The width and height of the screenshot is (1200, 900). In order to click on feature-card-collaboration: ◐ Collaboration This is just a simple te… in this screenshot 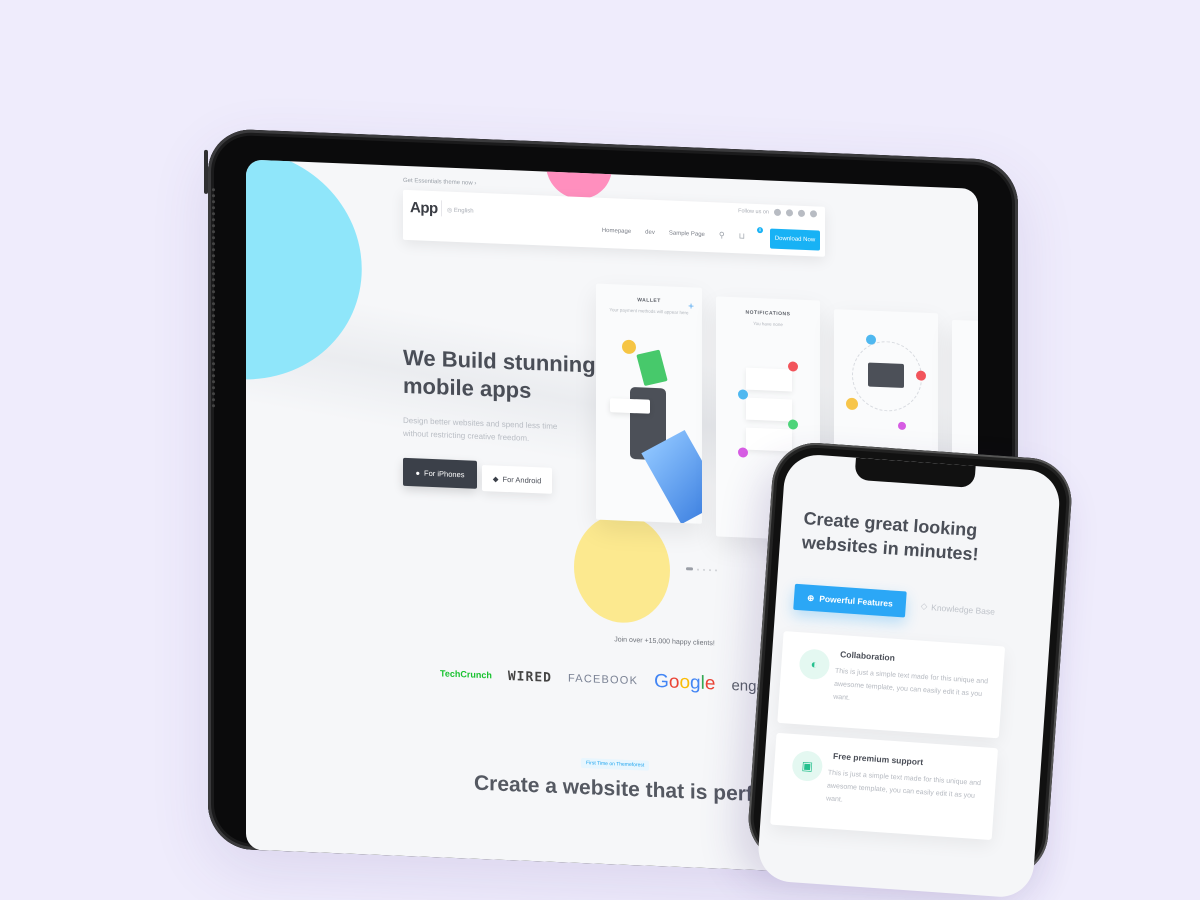, I will do `click(891, 685)`.